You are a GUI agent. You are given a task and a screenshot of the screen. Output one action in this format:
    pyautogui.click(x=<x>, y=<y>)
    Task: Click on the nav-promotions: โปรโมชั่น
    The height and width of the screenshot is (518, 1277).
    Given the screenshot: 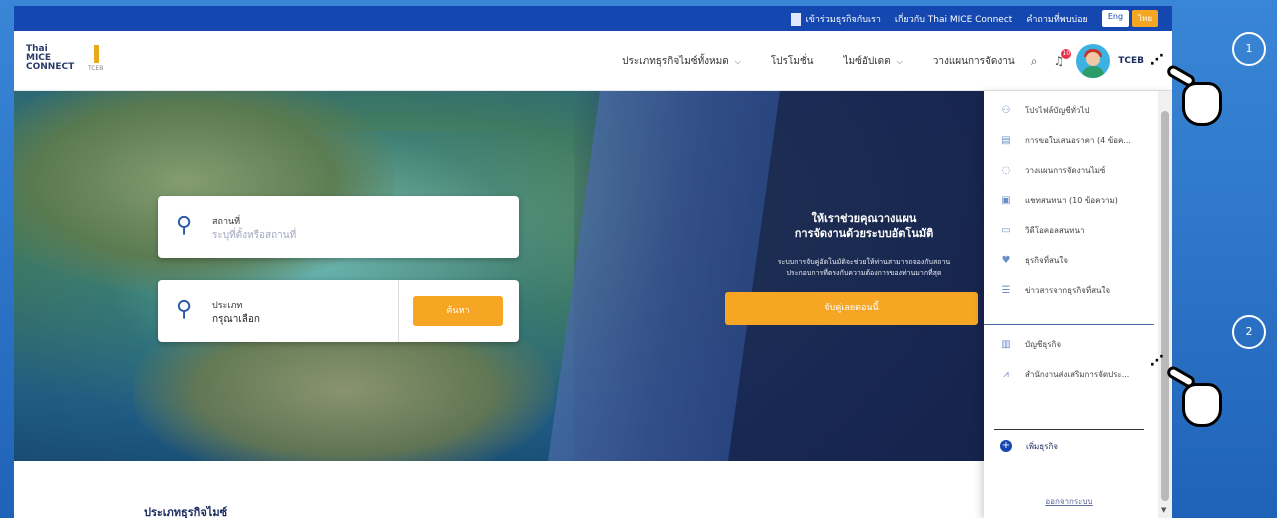 What is the action you would take?
    pyautogui.click(x=792, y=61)
    